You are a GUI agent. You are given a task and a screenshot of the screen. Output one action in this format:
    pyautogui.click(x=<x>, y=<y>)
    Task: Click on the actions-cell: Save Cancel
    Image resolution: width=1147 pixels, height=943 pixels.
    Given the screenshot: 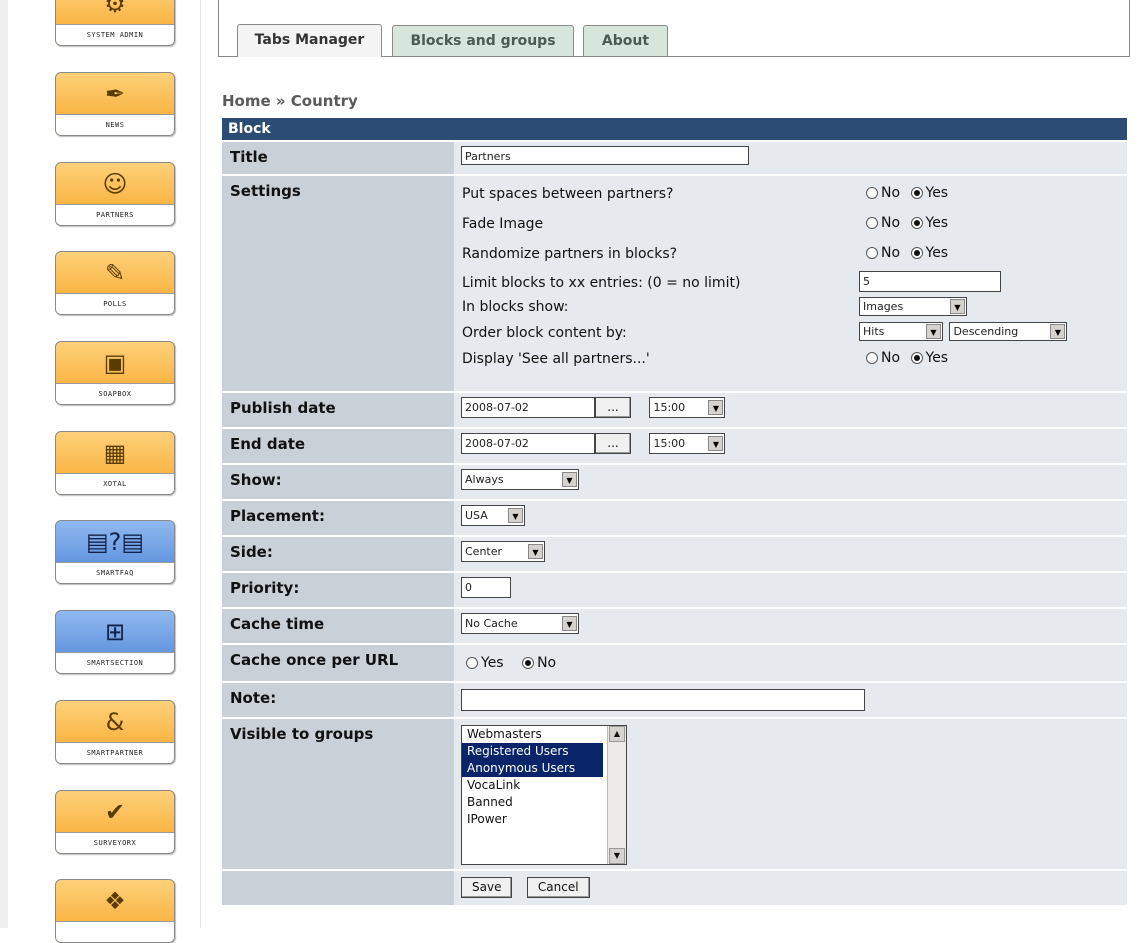 What is the action you would take?
    pyautogui.click(x=790, y=888)
    